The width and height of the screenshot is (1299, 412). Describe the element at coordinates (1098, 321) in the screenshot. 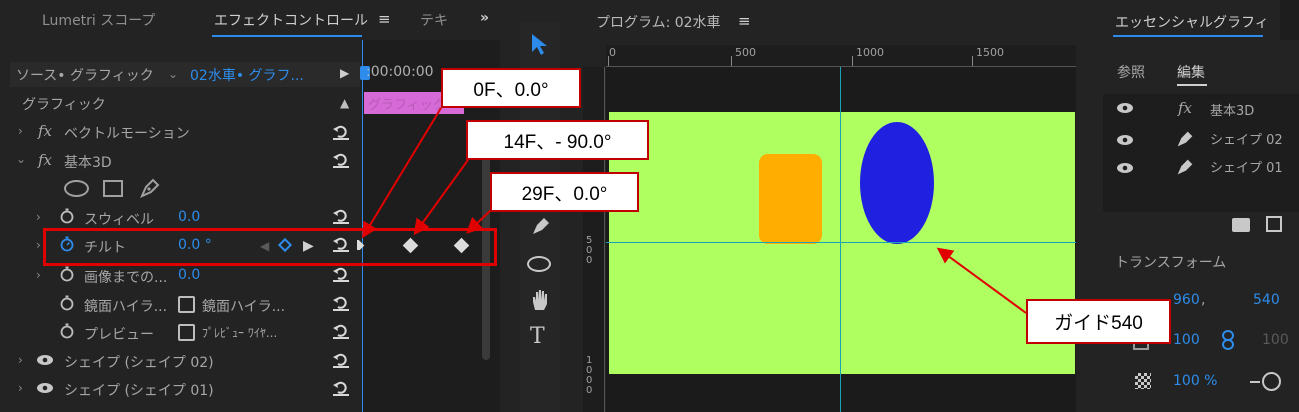

I see `callout-guide-540: ガイド540` at that location.